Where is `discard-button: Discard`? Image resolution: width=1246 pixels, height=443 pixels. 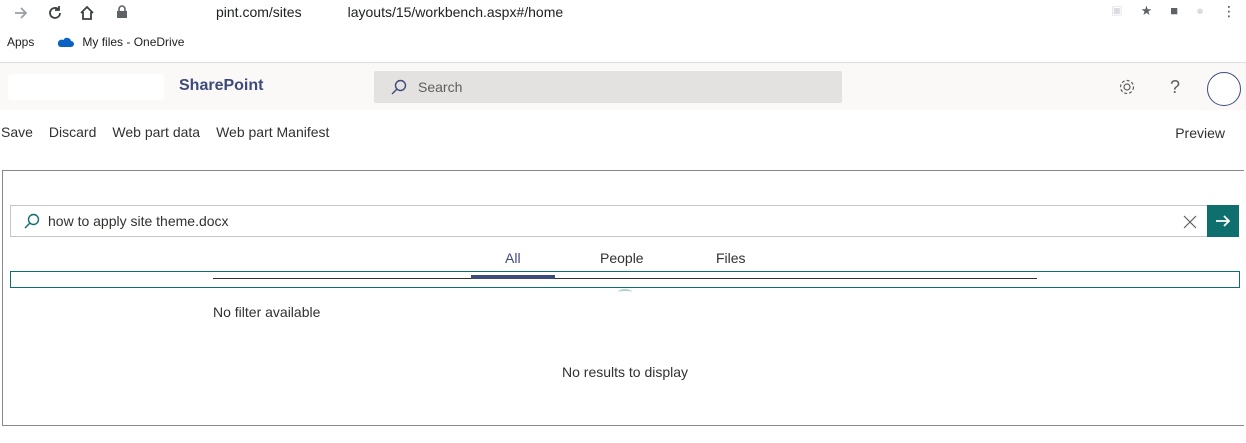
discard-button: Discard is located at coordinates (72, 132).